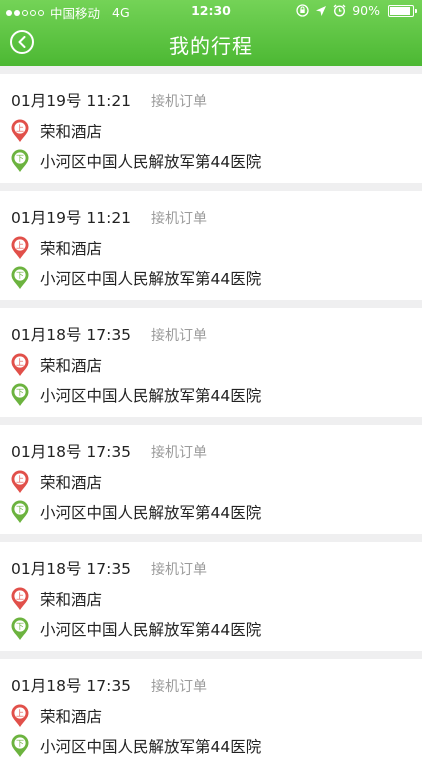 The image size is (422, 768). What do you see at coordinates (321, 10) in the screenshot?
I see `location-arrow-icon` at bounding box center [321, 10].